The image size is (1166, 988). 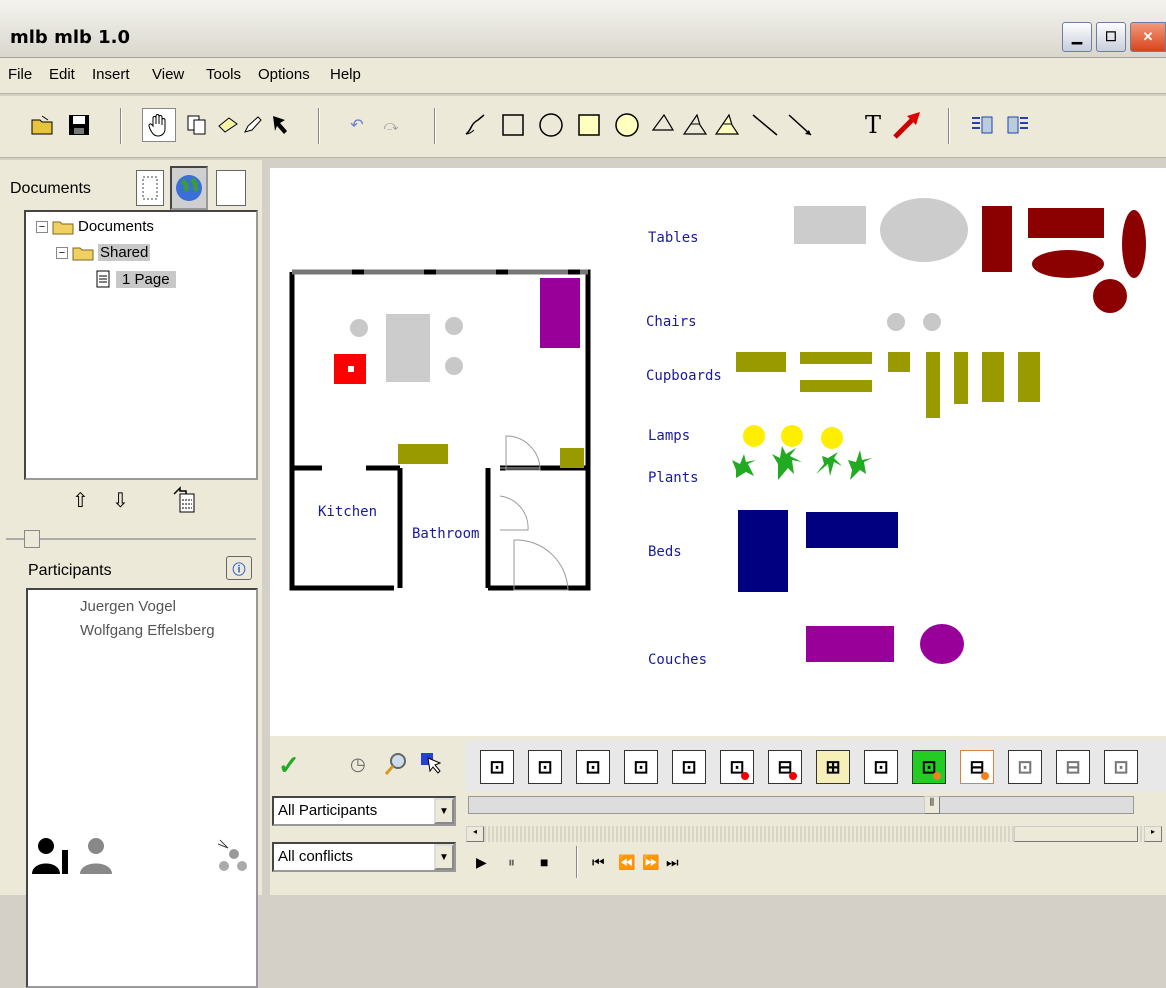 What do you see at coordinates (814, 834) in the screenshot?
I see `horizontal-scrollbar: ◂ ▸` at bounding box center [814, 834].